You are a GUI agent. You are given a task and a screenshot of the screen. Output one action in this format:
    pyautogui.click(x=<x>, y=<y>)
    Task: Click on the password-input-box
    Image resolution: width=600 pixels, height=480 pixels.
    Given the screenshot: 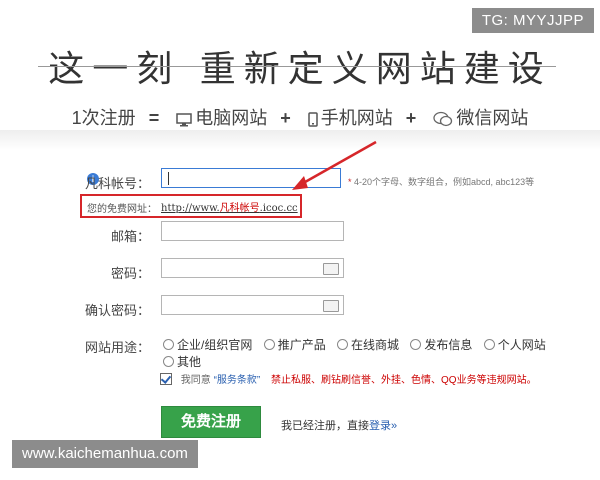 What is the action you would take?
    pyautogui.click(x=252, y=268)
    